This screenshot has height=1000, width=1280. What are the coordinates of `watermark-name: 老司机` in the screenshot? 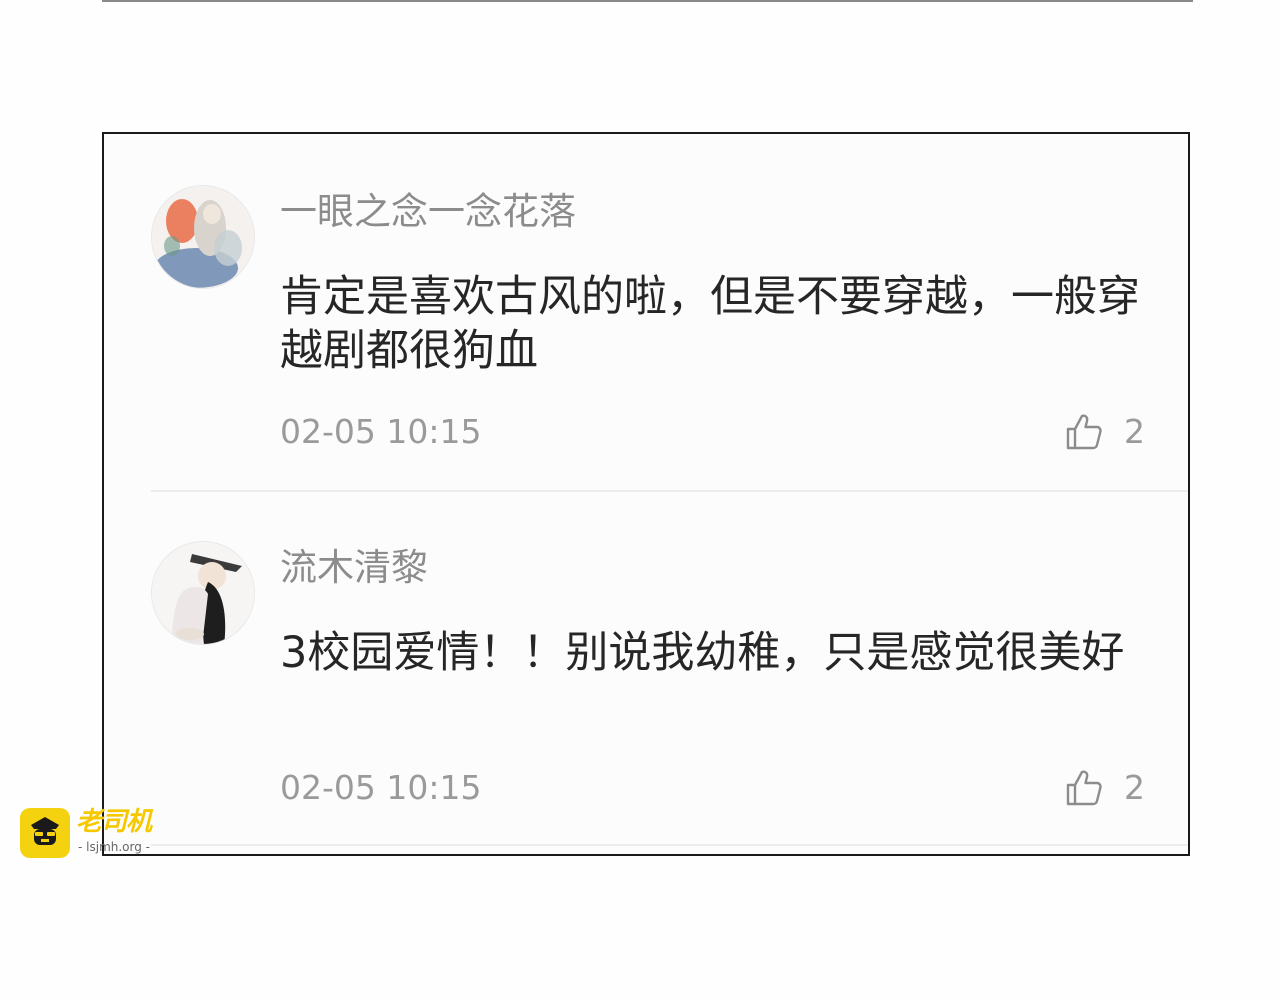 It's located at (114, 822).